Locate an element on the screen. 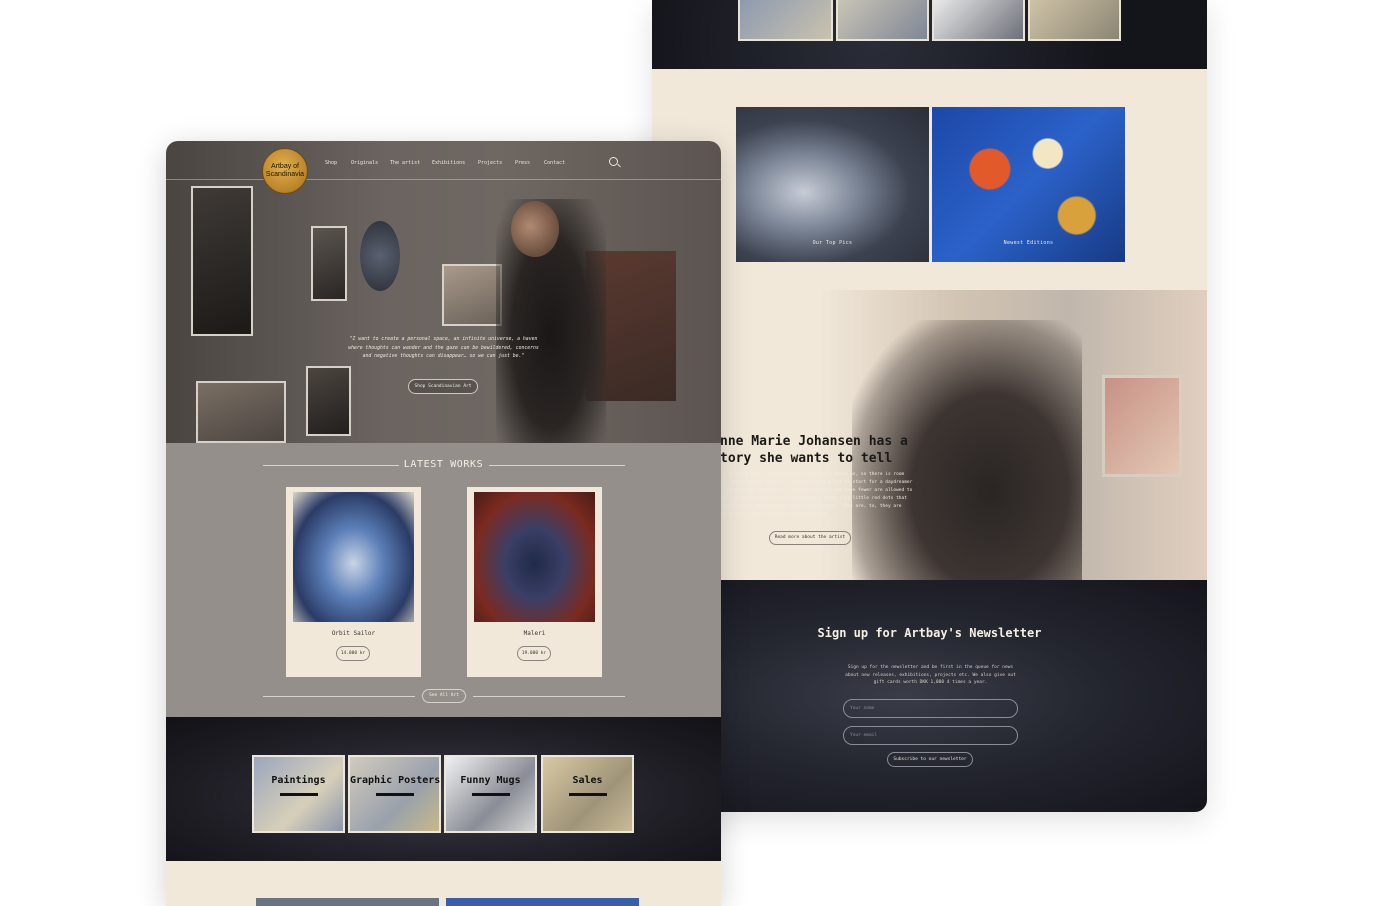 The image size is (1373, 906). category-label: Paintings is located at coordinates (298, 780).